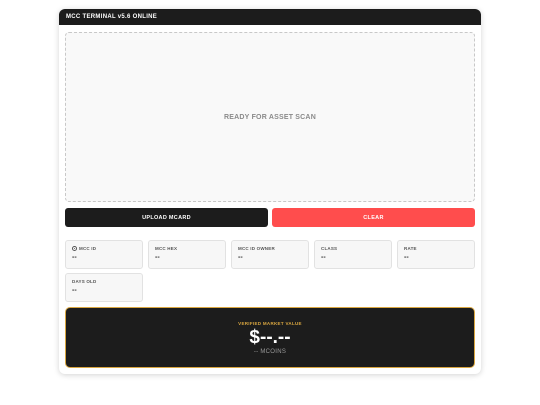 This screenshot has height=405, width=540. Describe the element at coordinates (112, 17) in the screenshot. I see `window-title: MCC TERMINAL v5.6 ONLINE` at that location.